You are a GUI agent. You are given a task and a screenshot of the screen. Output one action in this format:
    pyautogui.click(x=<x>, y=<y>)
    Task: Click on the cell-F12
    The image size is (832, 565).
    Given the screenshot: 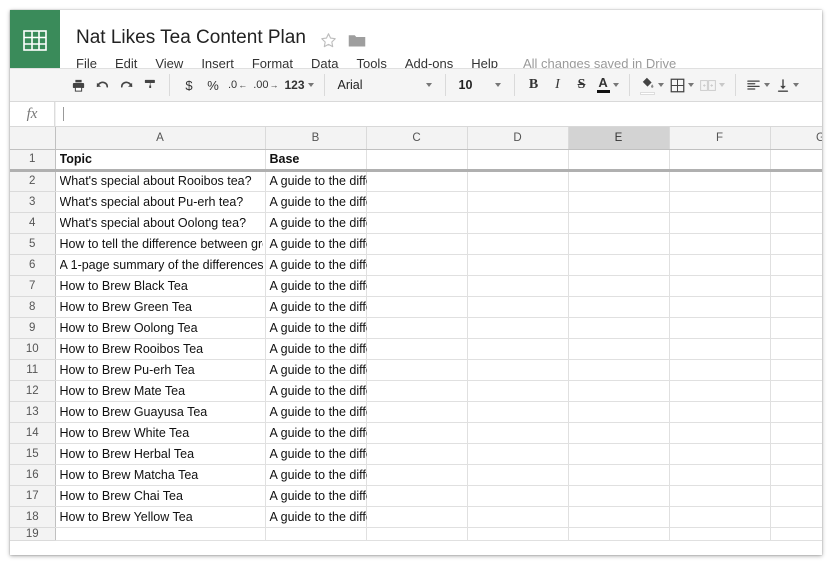 What is the action you would take?
    pyautogui.click(x=720, y=391)
    